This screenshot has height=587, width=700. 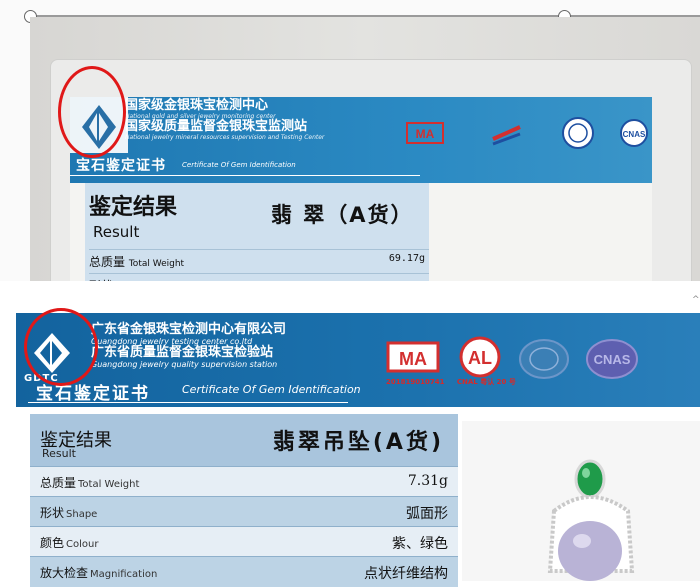 I want to click on pendant-photo, so click(x=581, y=501).